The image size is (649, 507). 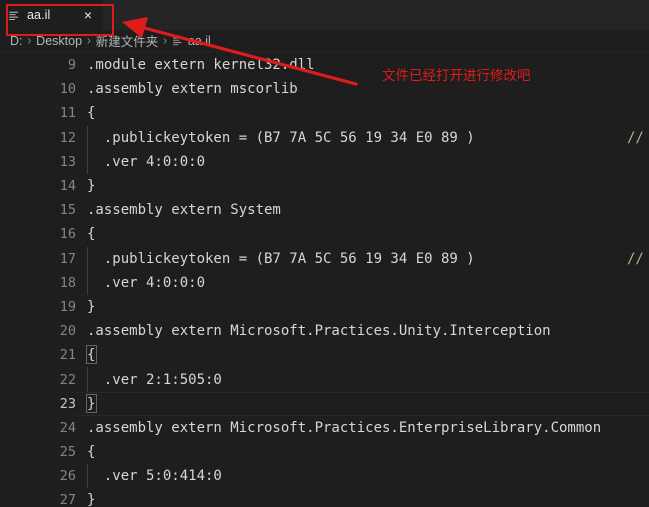 I want to click on editor-tab-bar: aa.il ×, so click(x=324, y=15).